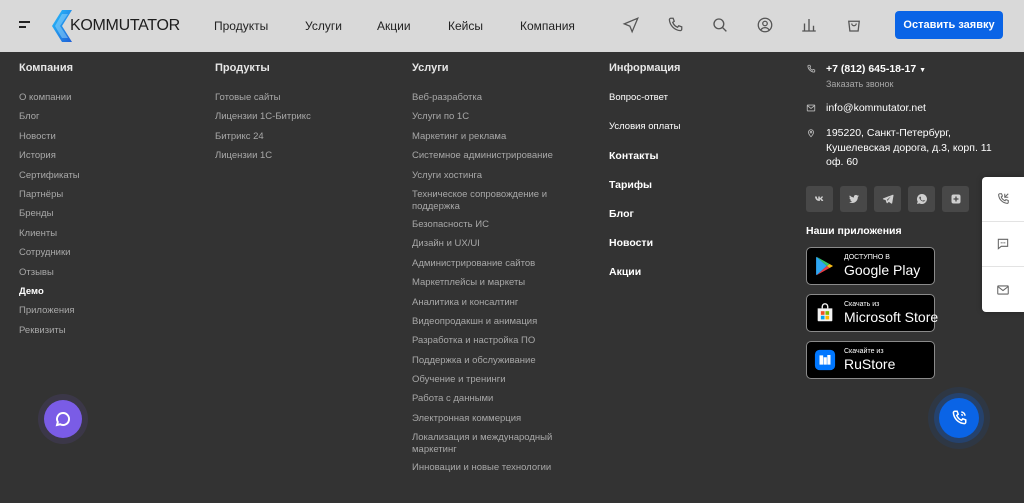 The image size is (1024, 503). What do you see at coordinates (825, 266) in the screenshot?
I see `google-play-icon` at bounding box center [825, 266].